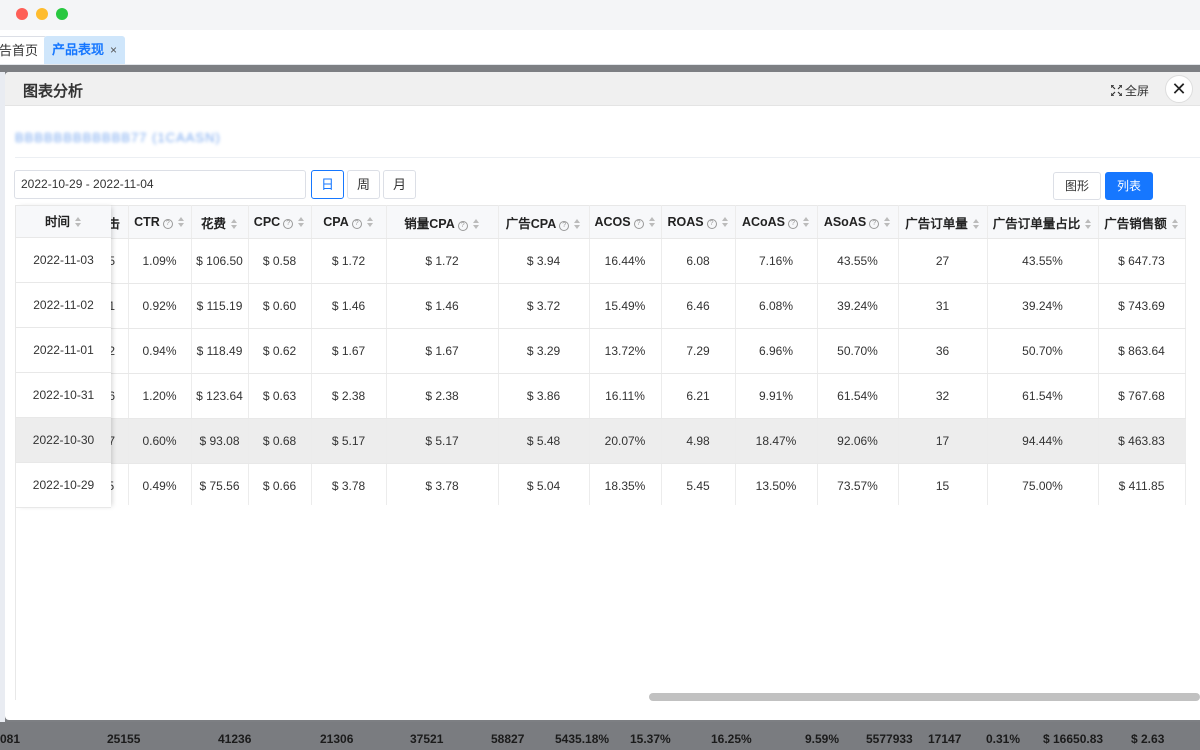  I want to click on tab-home-label: 告首页, so click(19, 50).